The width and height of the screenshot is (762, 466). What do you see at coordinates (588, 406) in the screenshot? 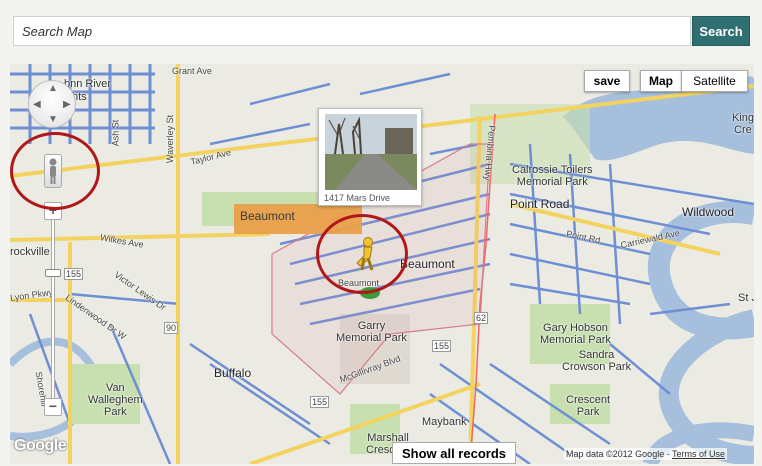
I see `label-crescent-park: Crescent Park` at bounding box center [588, 406].